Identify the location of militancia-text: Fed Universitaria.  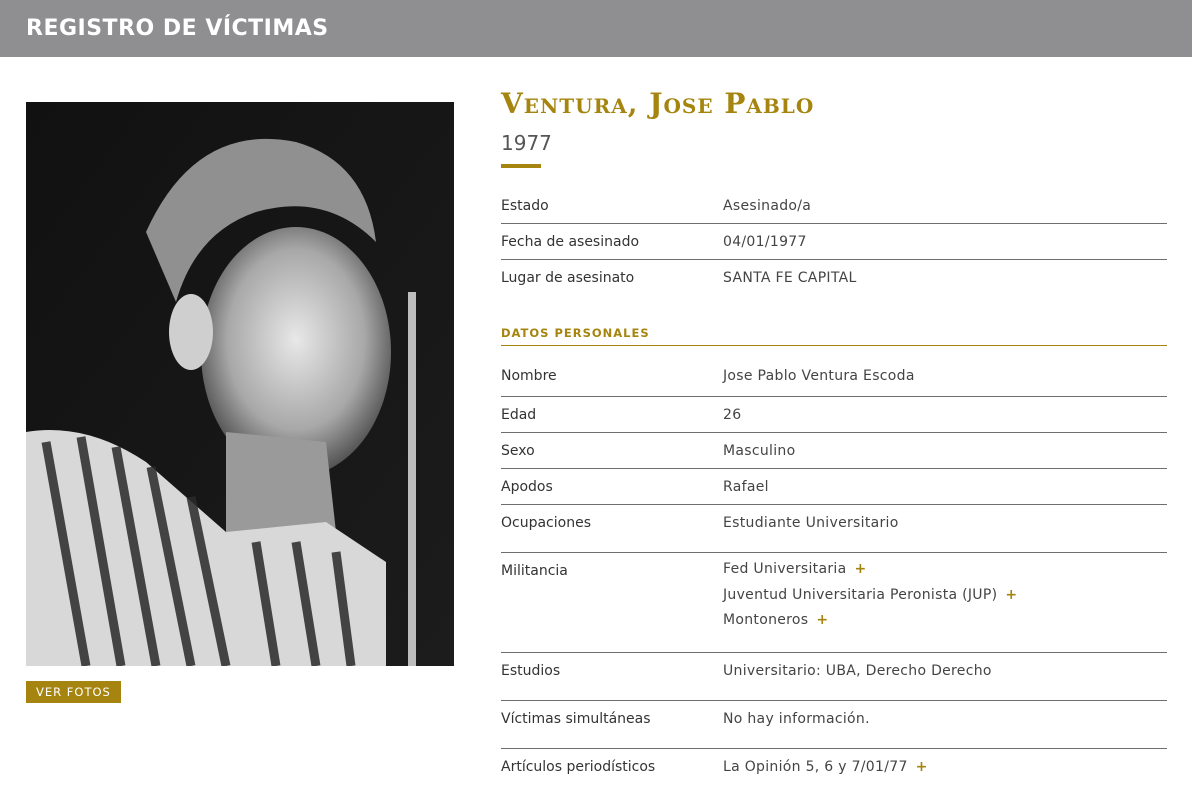
(785, 569).